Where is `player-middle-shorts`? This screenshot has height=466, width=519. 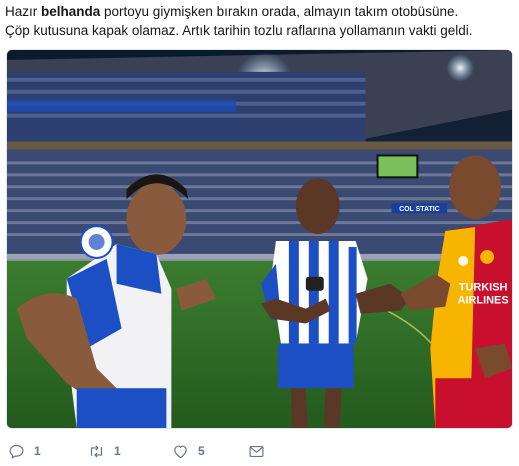 player-middle-shorts is located at coordinates (315, 366).